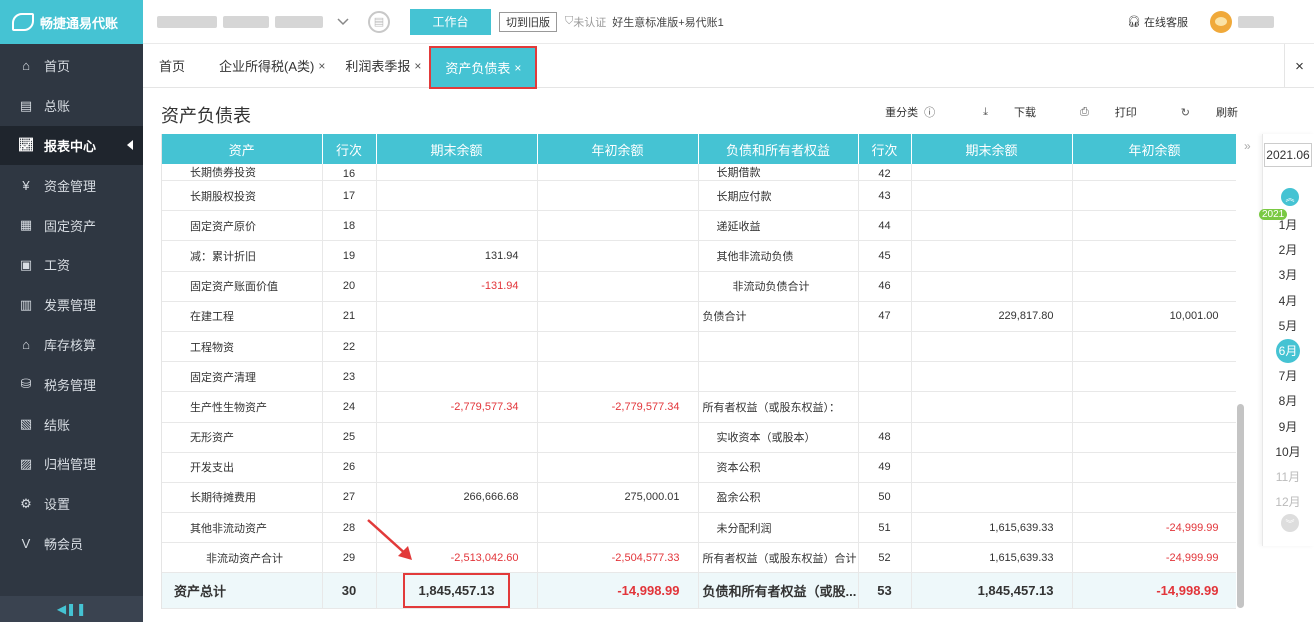 This screenshot has width=1314, height=622. I want to click on asset-begin-balance: 275,000.01, so click(618, 498).